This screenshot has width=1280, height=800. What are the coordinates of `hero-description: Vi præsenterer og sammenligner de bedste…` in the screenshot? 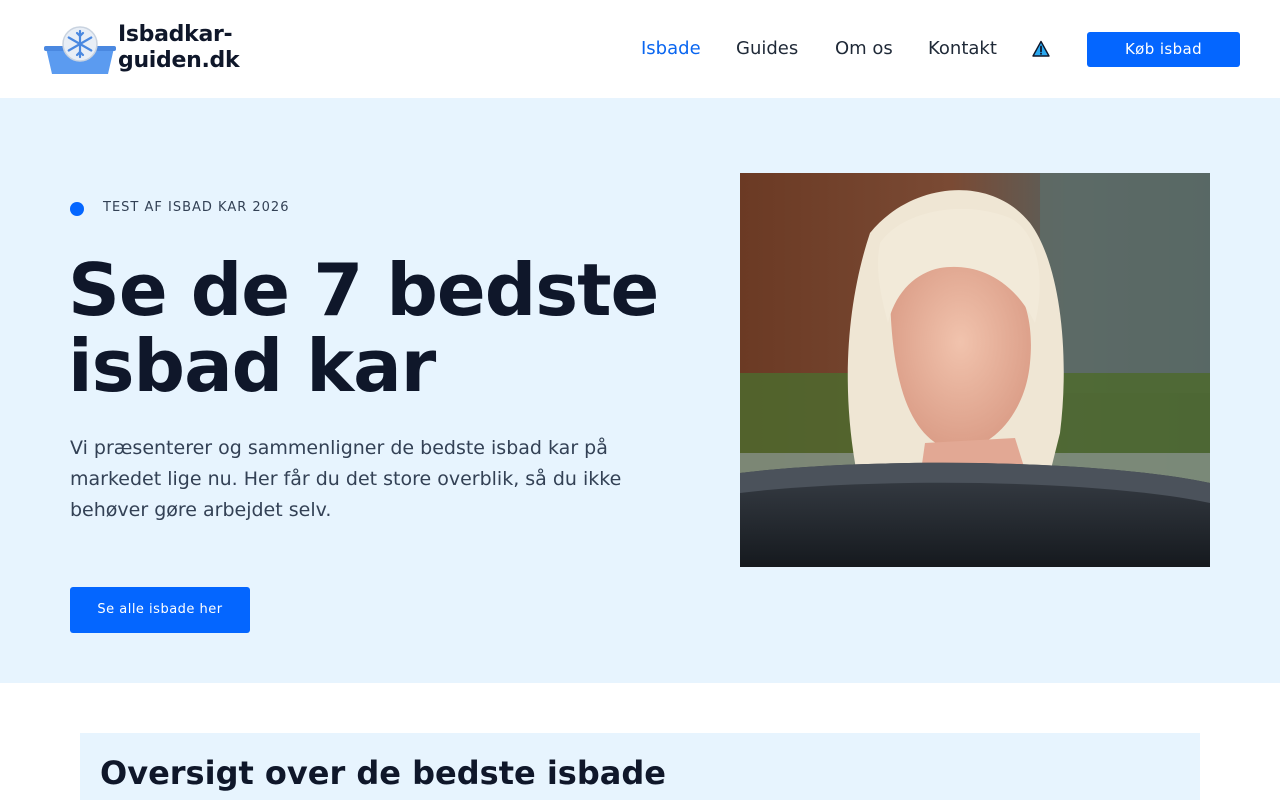 It's located at (346, 479).